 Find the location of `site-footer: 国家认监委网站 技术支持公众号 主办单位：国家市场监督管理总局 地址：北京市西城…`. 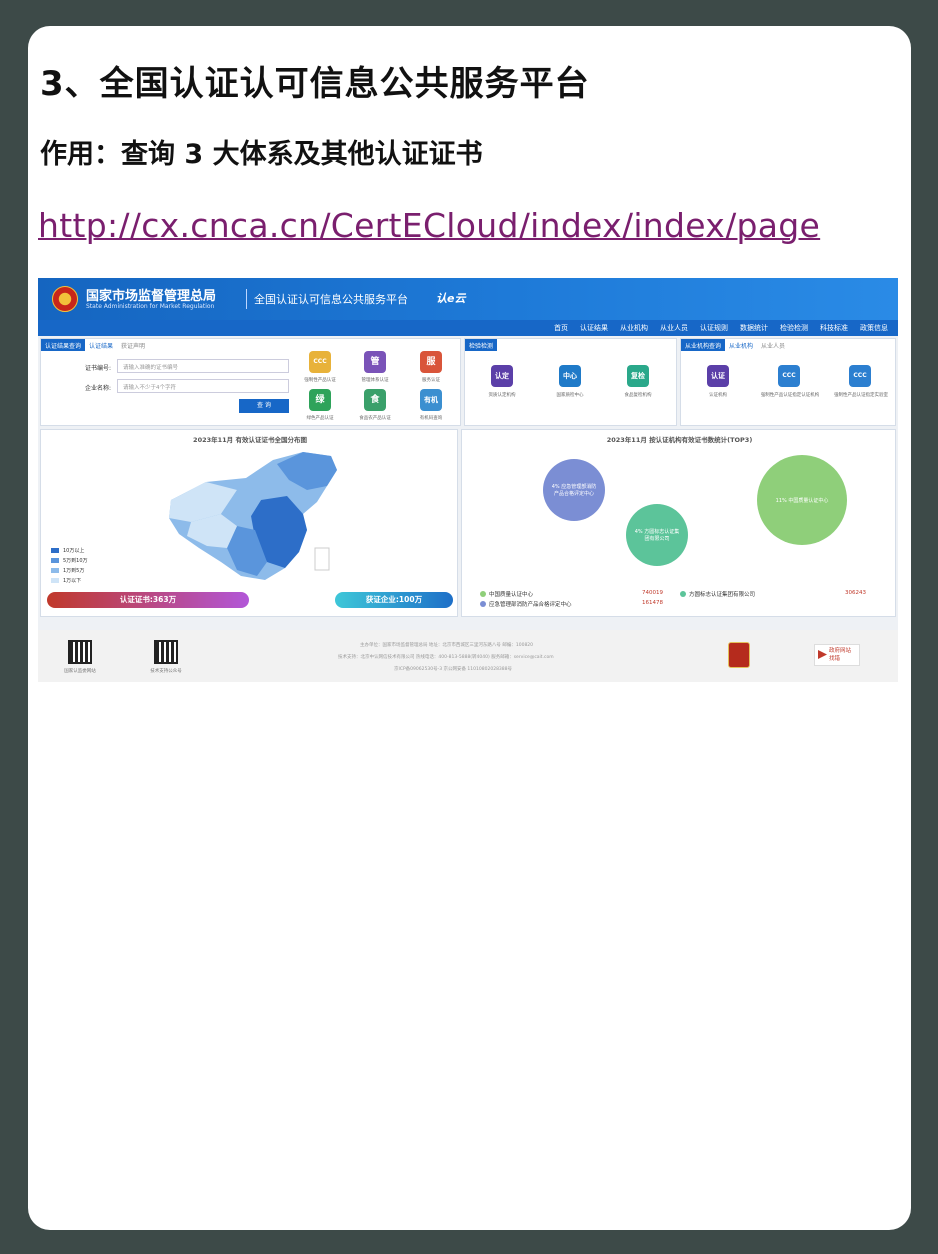

site-footer: 国家认监委网站 技术支持公众号 主办单位：国家市场监督管理总局 地址：北京市西城… is located at coordinates (468, 656).